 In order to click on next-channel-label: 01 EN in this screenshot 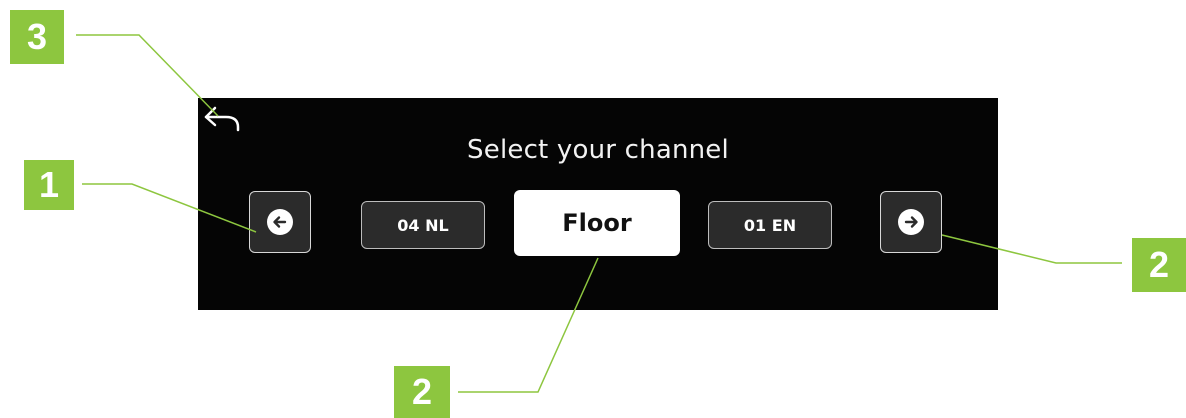, I will do `click(770, 225)`.